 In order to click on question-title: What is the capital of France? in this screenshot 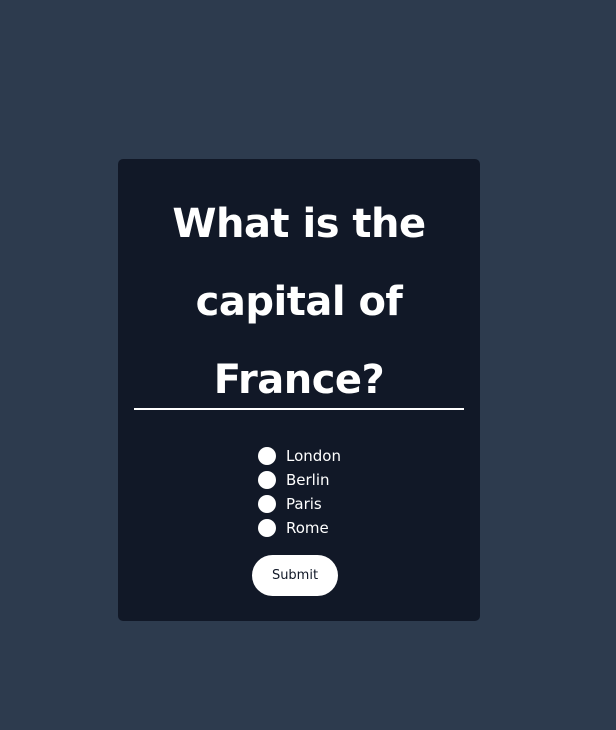, I will do `click(299, 302)`.